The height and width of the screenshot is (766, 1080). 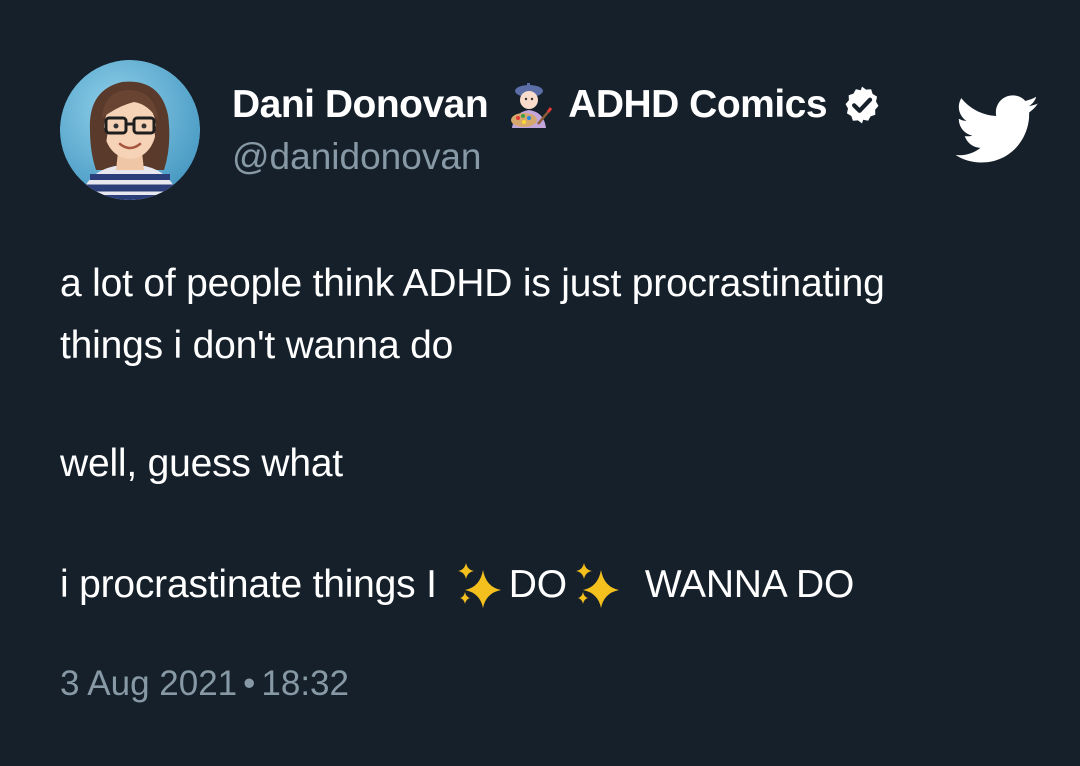 What do you see at coordinates (862, 105) in the screenshot?
I see `verified-badge-icon` at bounding box center [862, 105].